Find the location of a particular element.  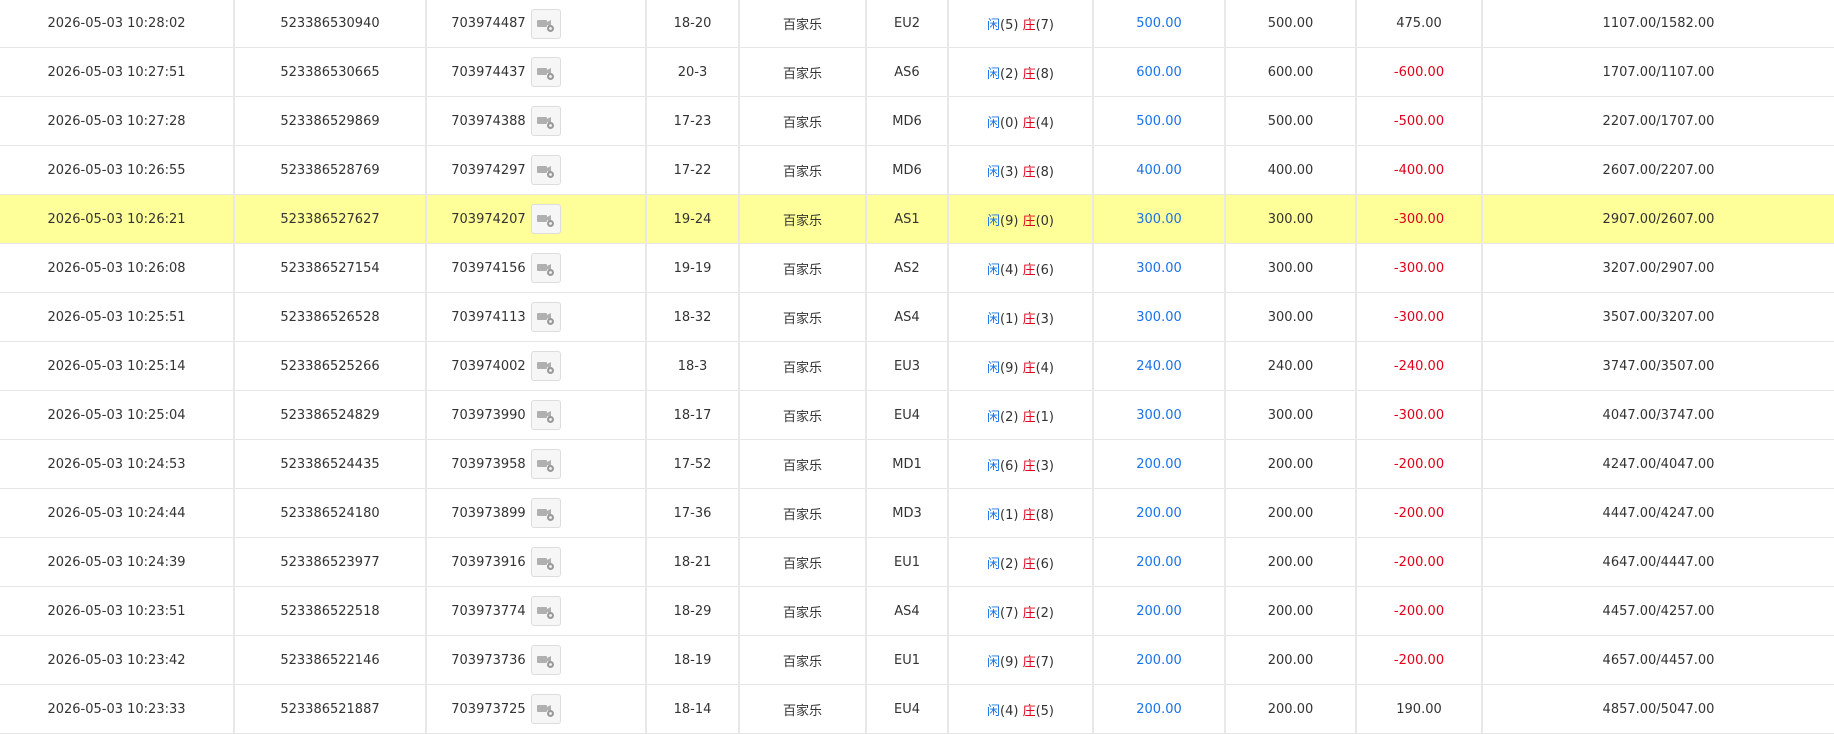

player-score: (4) is located at coordinates (1009, 270).